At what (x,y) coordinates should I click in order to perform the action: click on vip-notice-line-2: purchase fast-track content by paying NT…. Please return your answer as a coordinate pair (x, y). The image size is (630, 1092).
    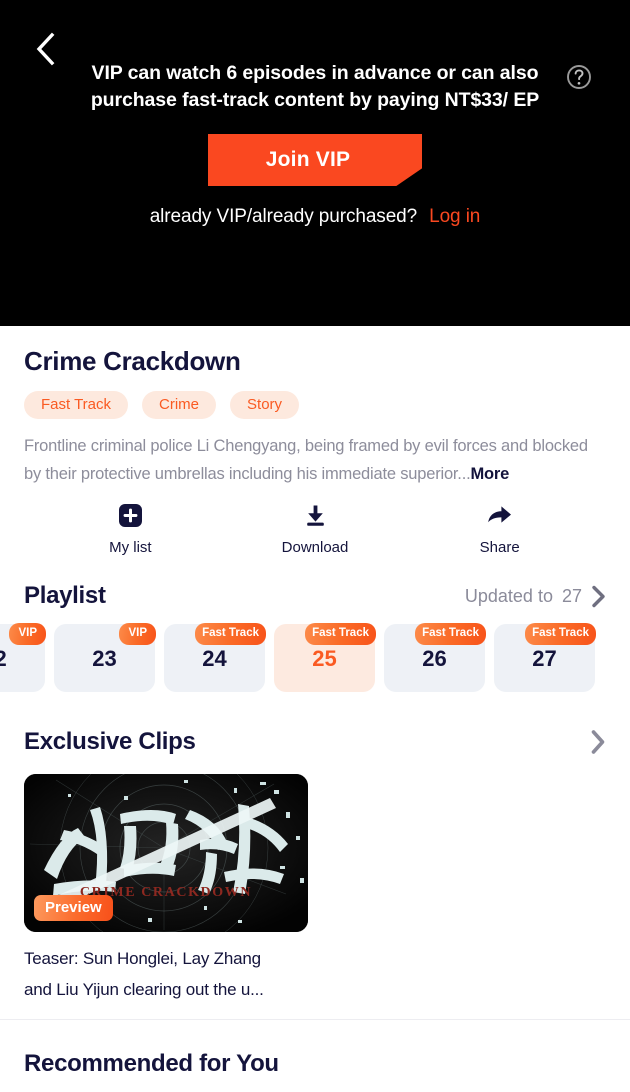
    Looking at the image, I should click on (315, 100).